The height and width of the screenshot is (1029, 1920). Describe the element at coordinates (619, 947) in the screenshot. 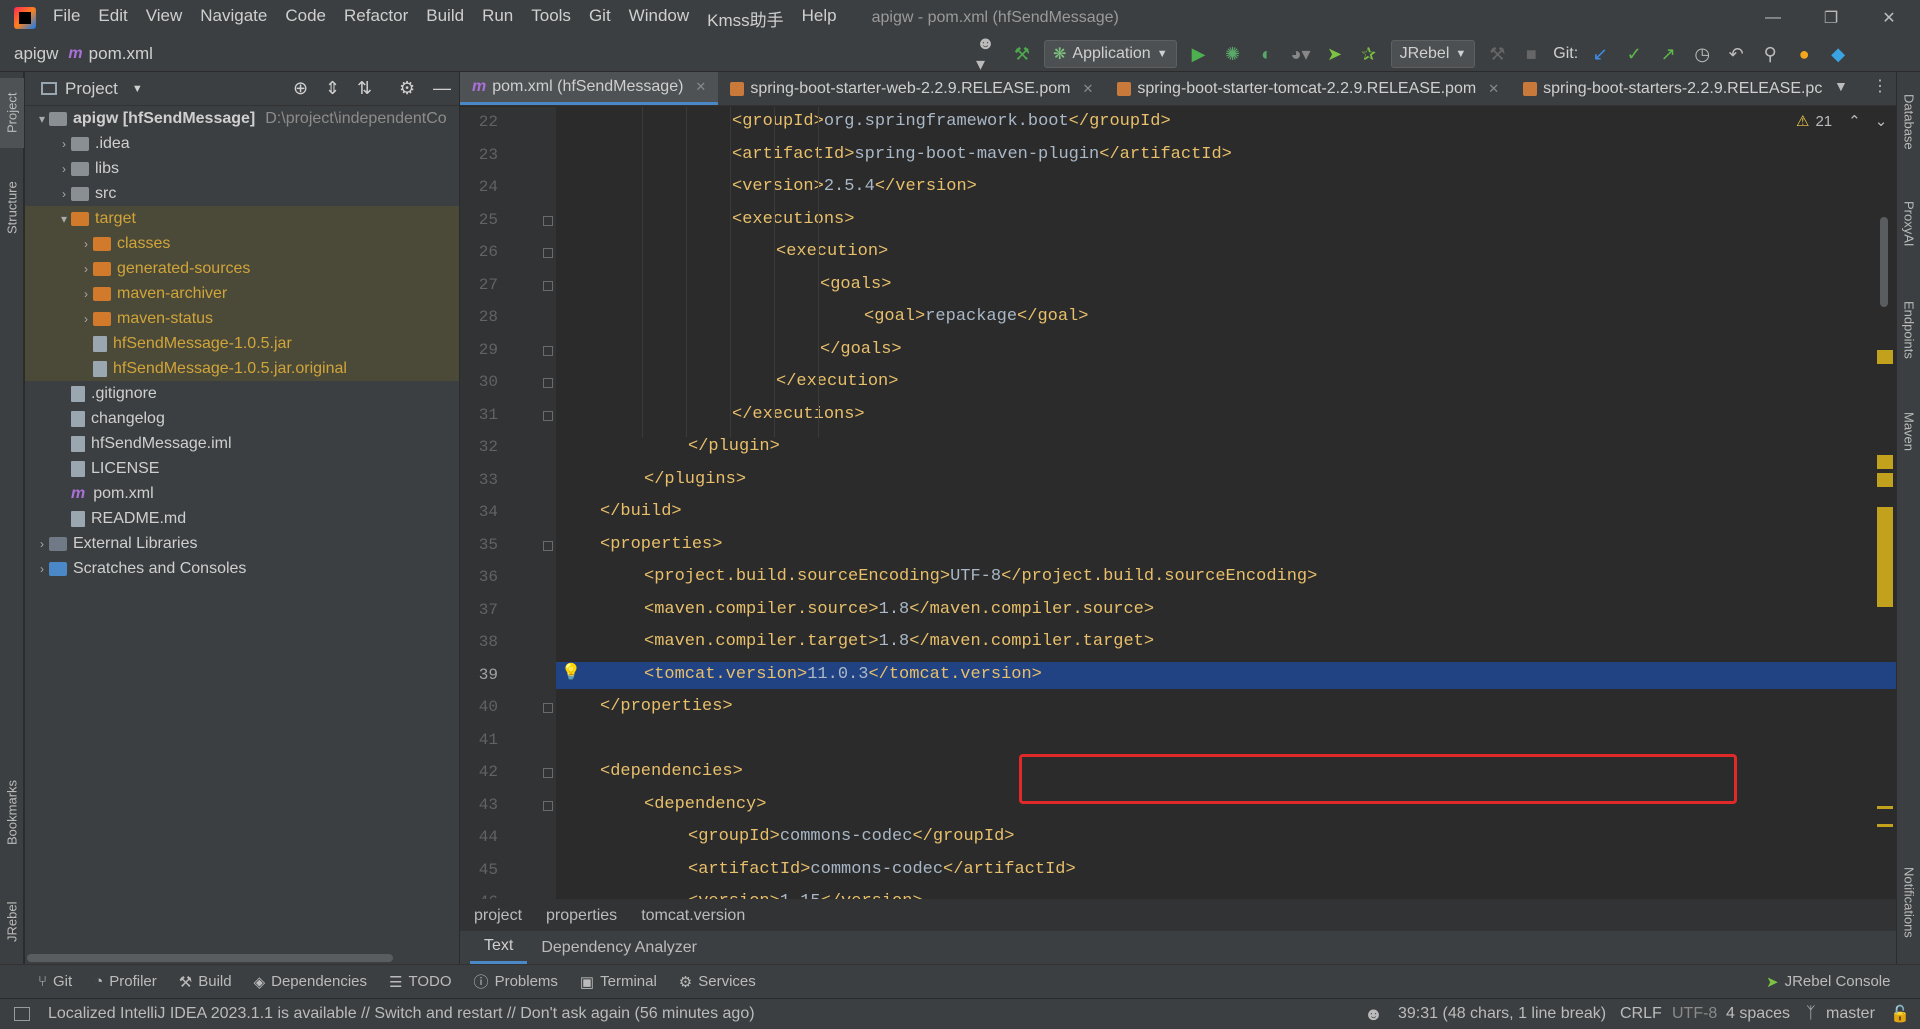

I see `editor-mode-tab: Dependency Analyzer` at that location.